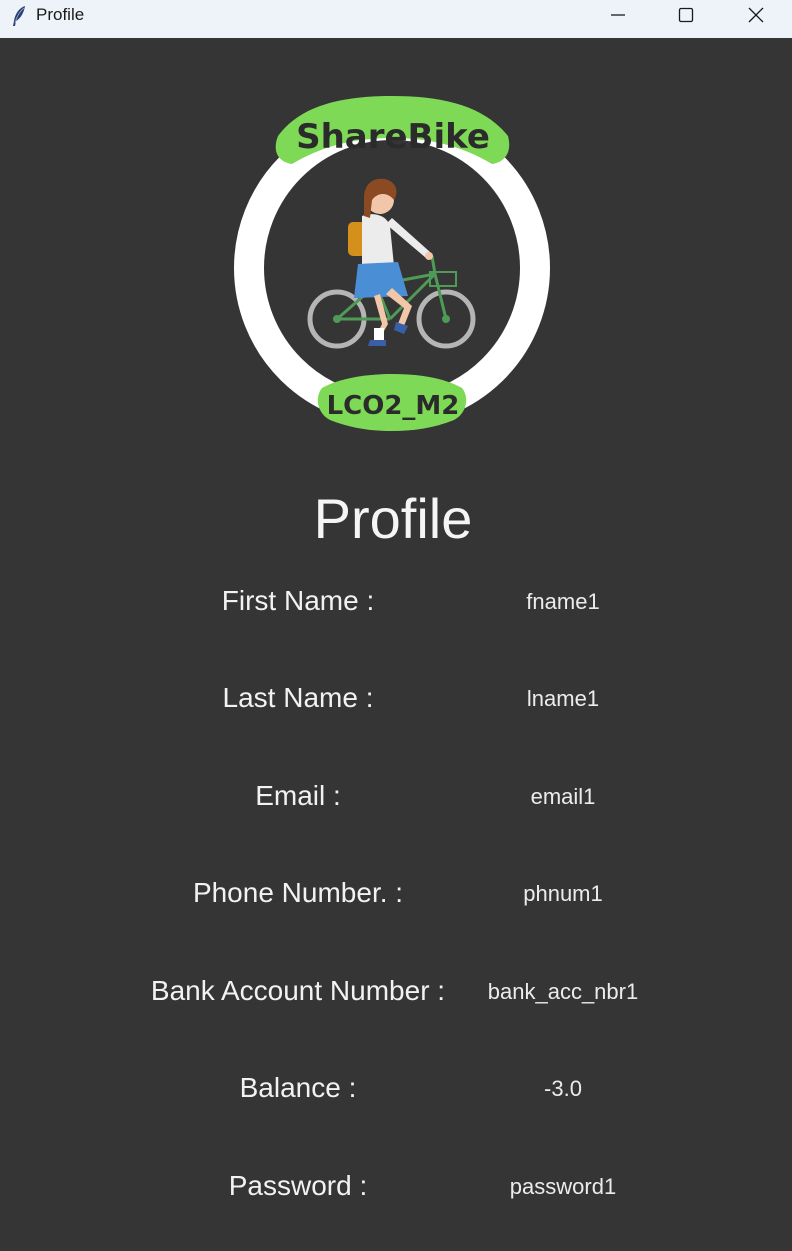  I want to click on svg-text: LCO2_M2, so click(393, 406).